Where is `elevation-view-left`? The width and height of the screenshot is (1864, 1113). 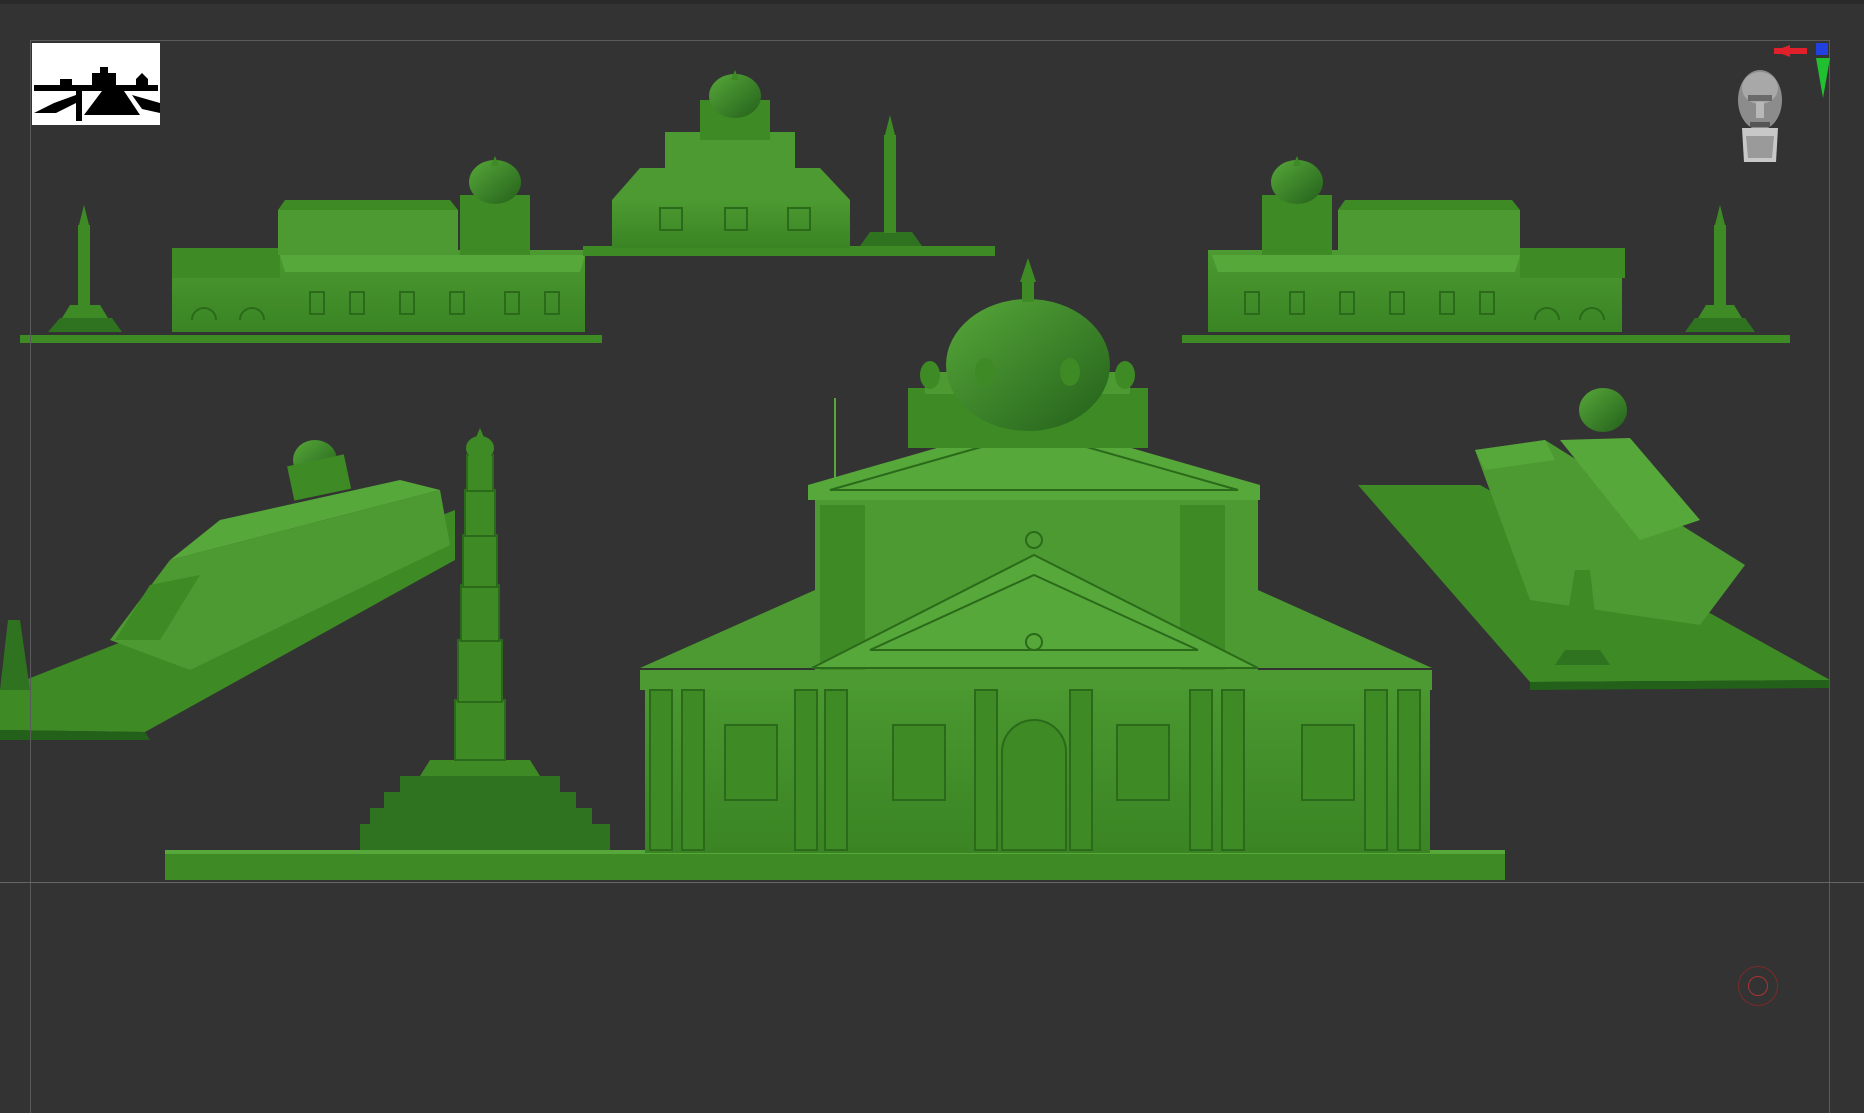 elevation-view-left is located at coordinates (311, 249).